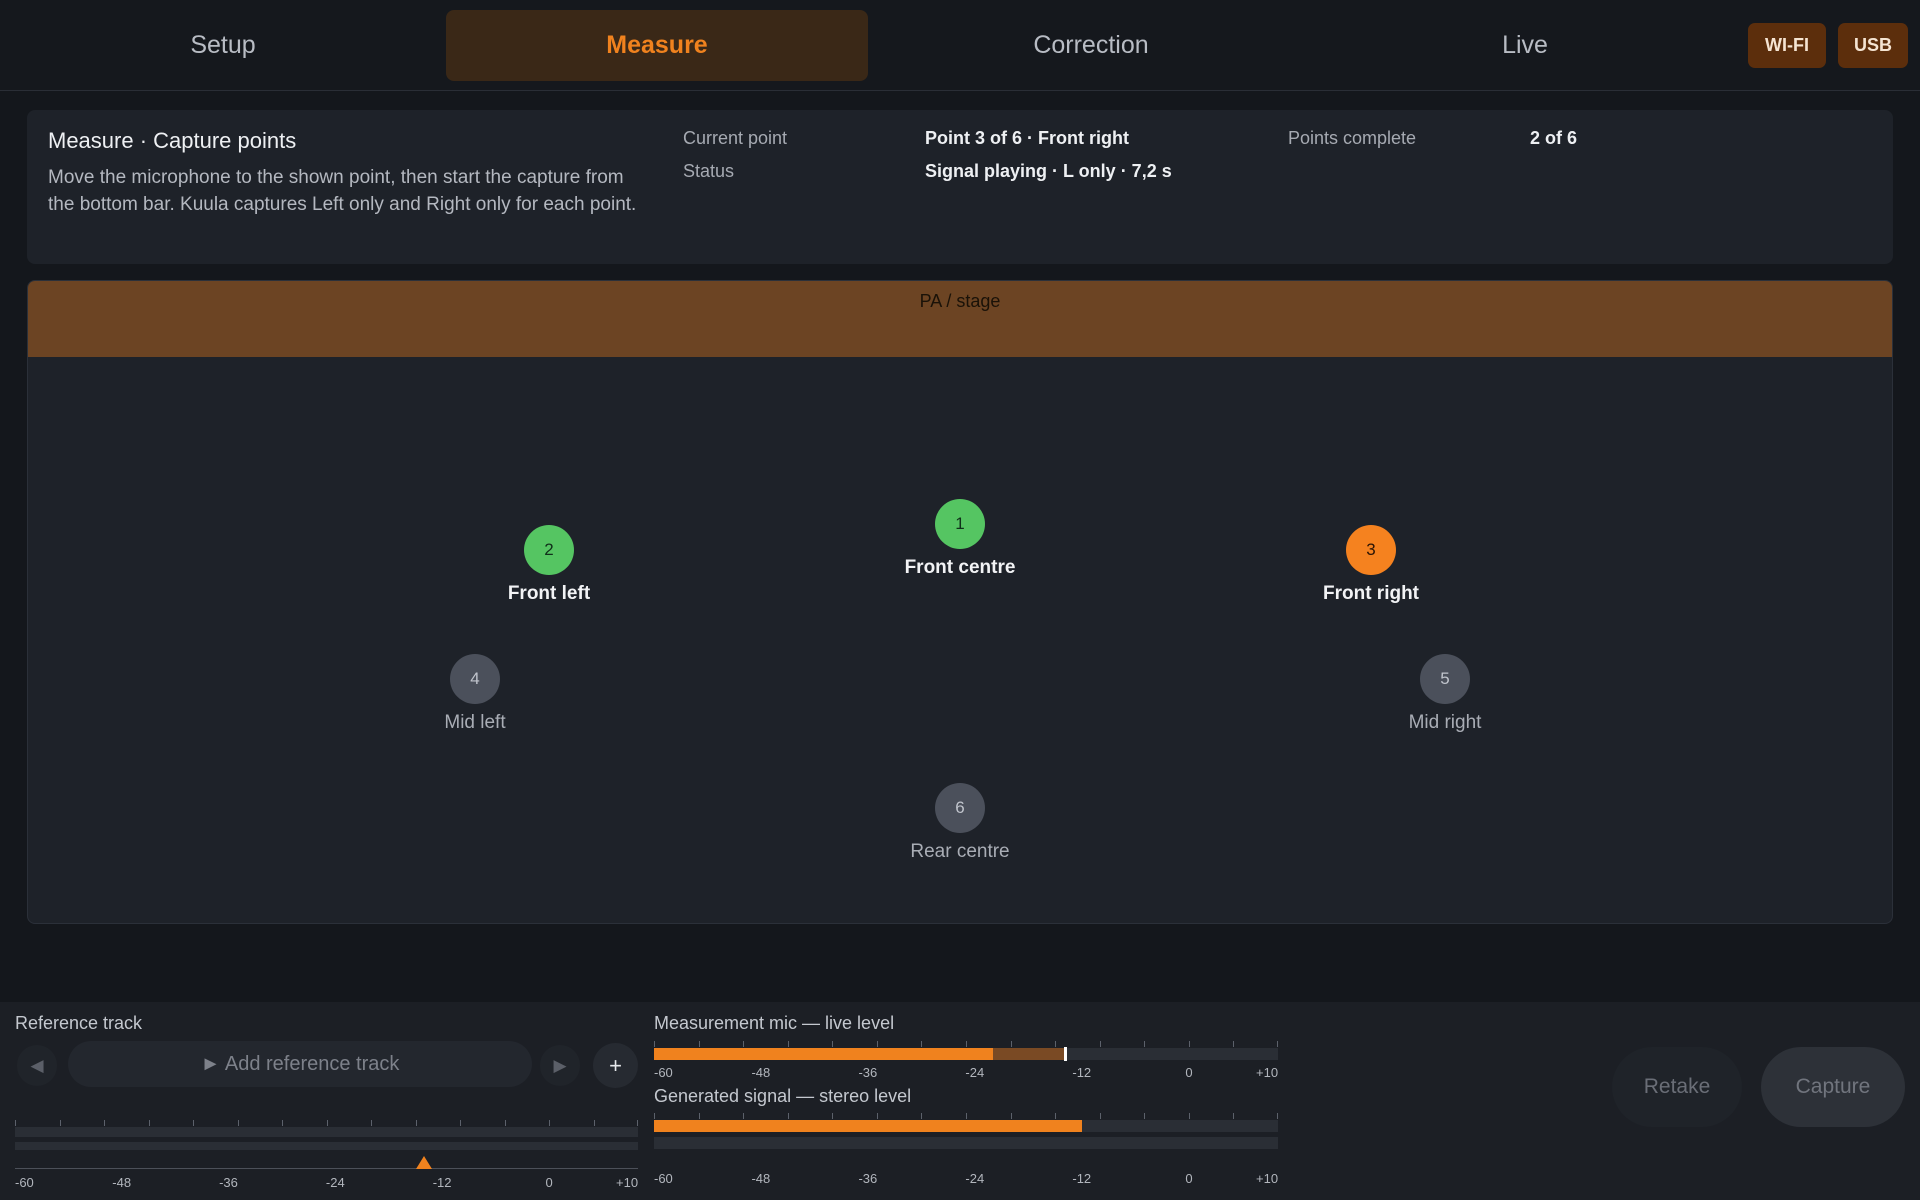 Image resolution: width=1920 pixels, height=1200 pixels. What do you see at coordinates (960, 823) in the screenshot?
I see `point-6-rear-centre: 6 Rear centre` at bounding box center [960, 823].